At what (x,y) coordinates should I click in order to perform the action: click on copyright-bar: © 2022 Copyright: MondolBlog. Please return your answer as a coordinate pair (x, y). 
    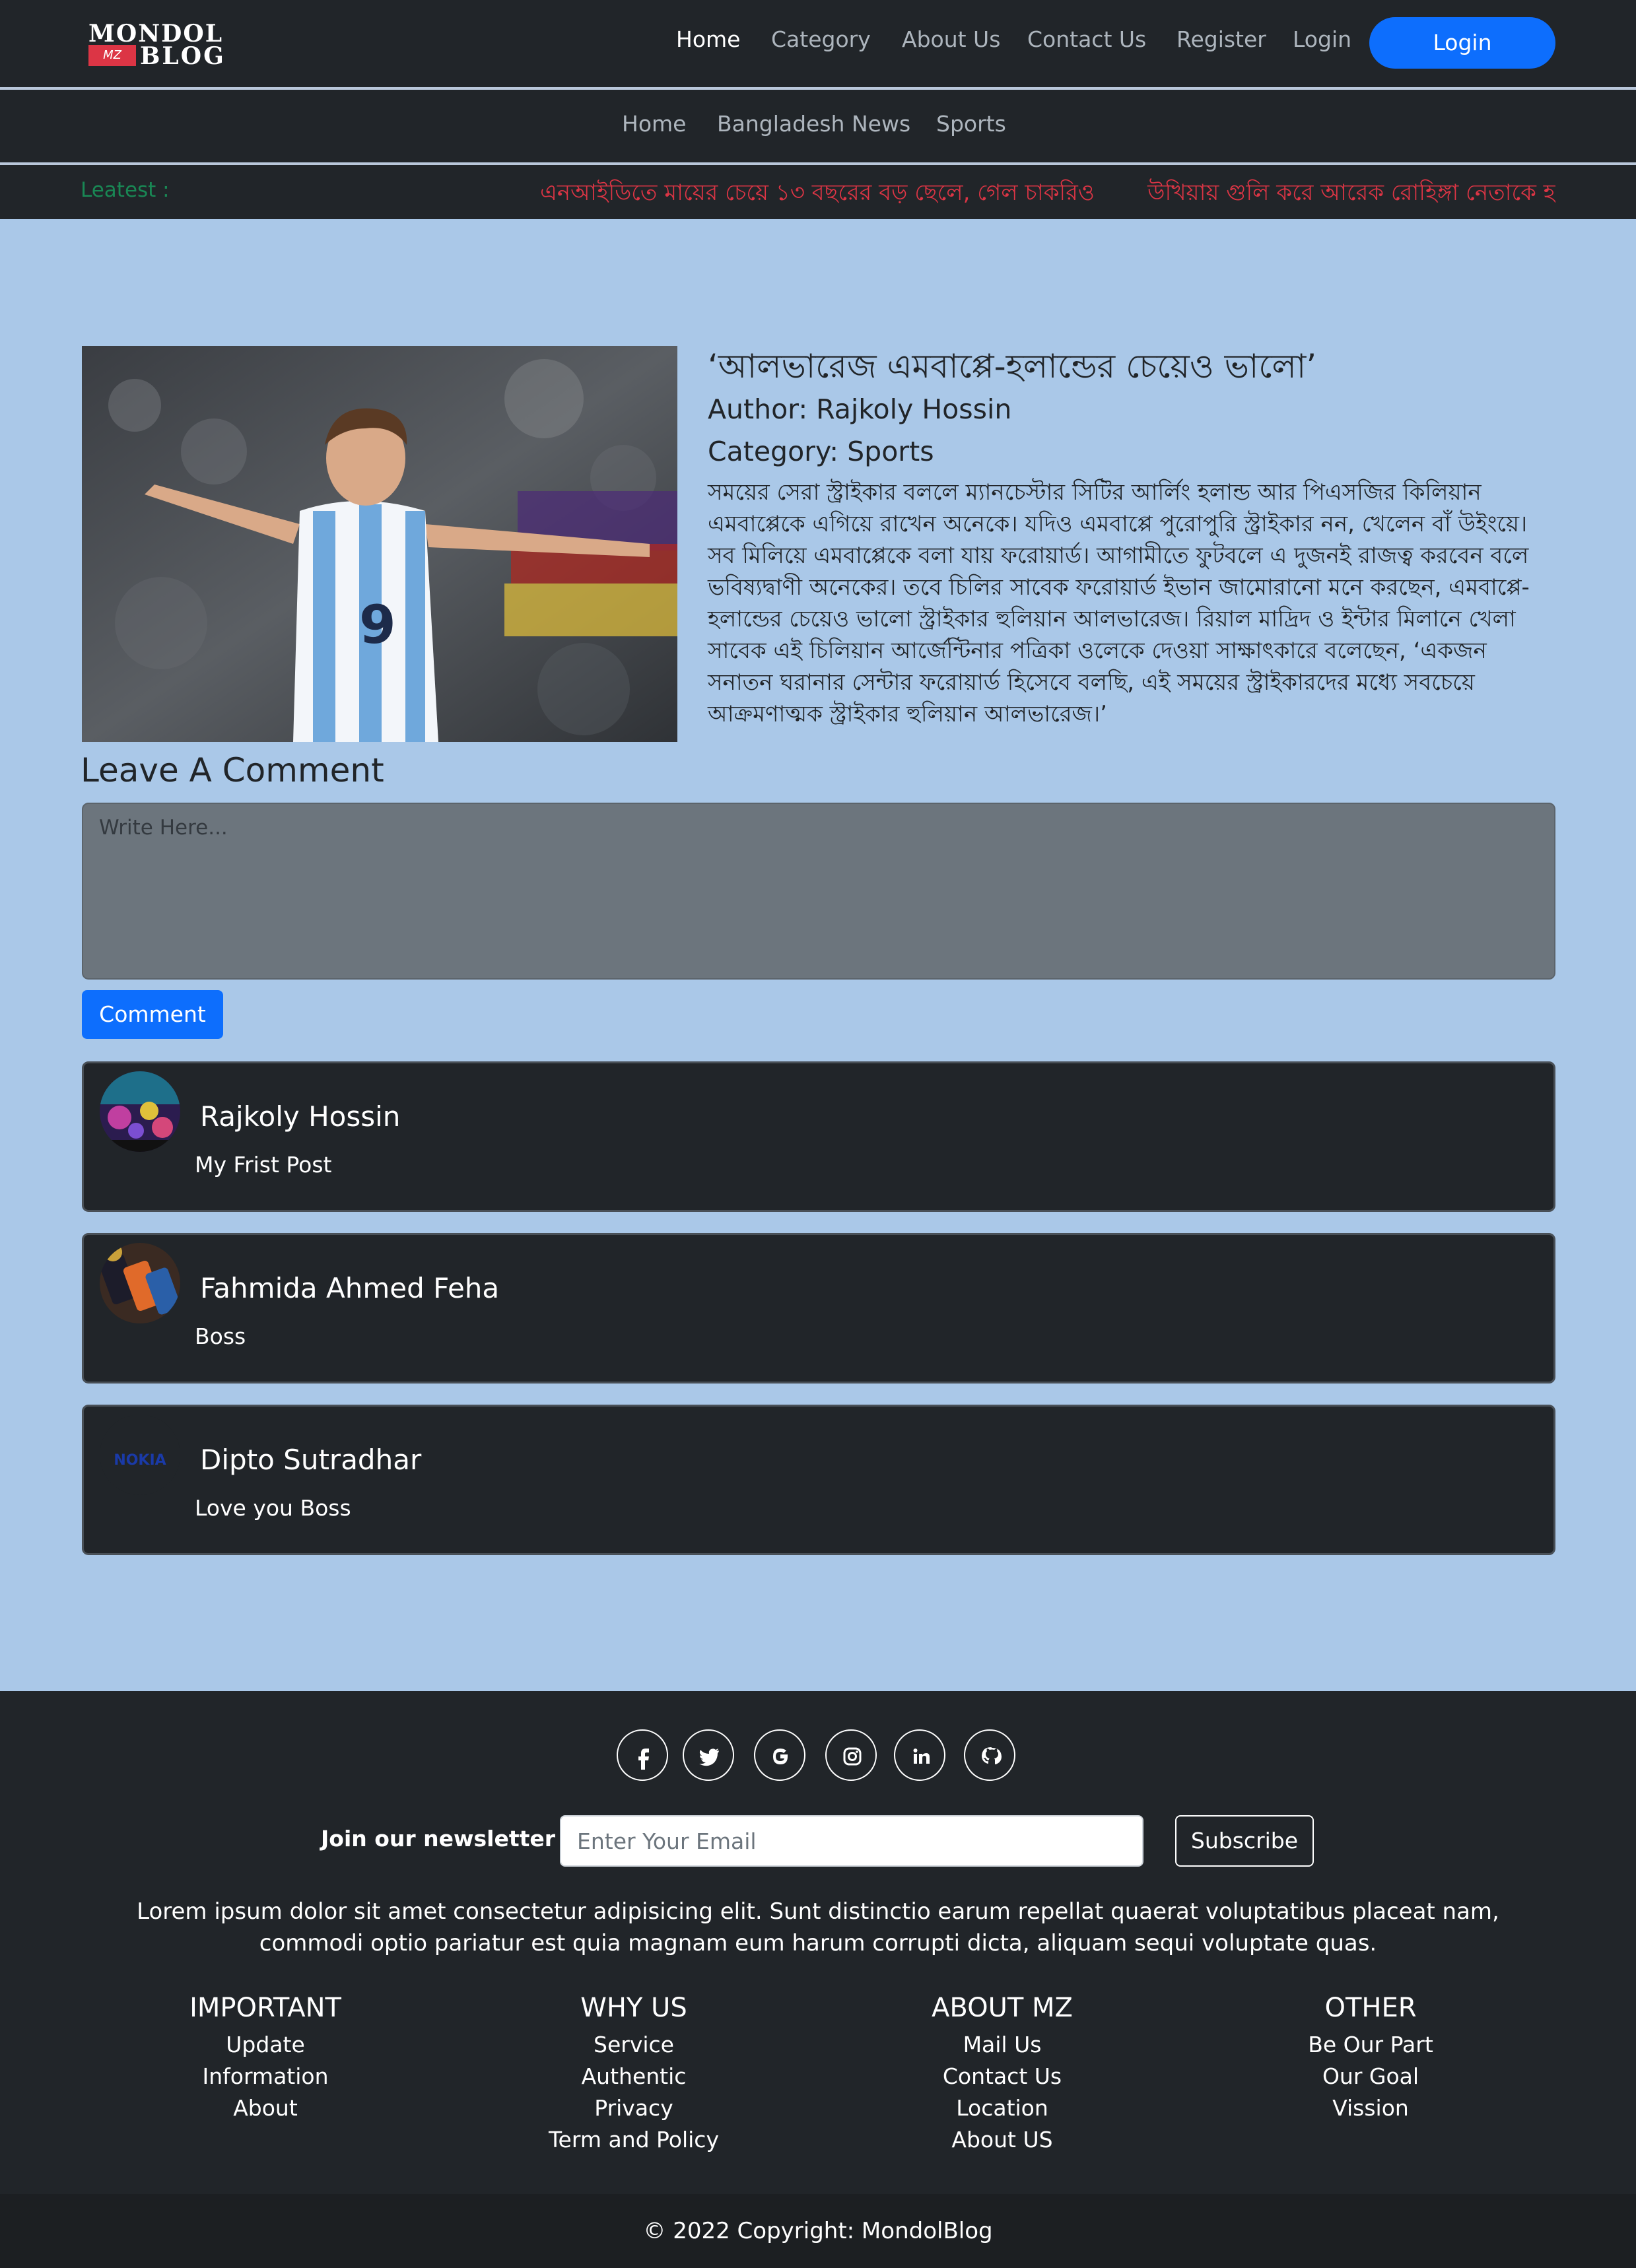
    Looking at the image, I should click on (818, 2231).